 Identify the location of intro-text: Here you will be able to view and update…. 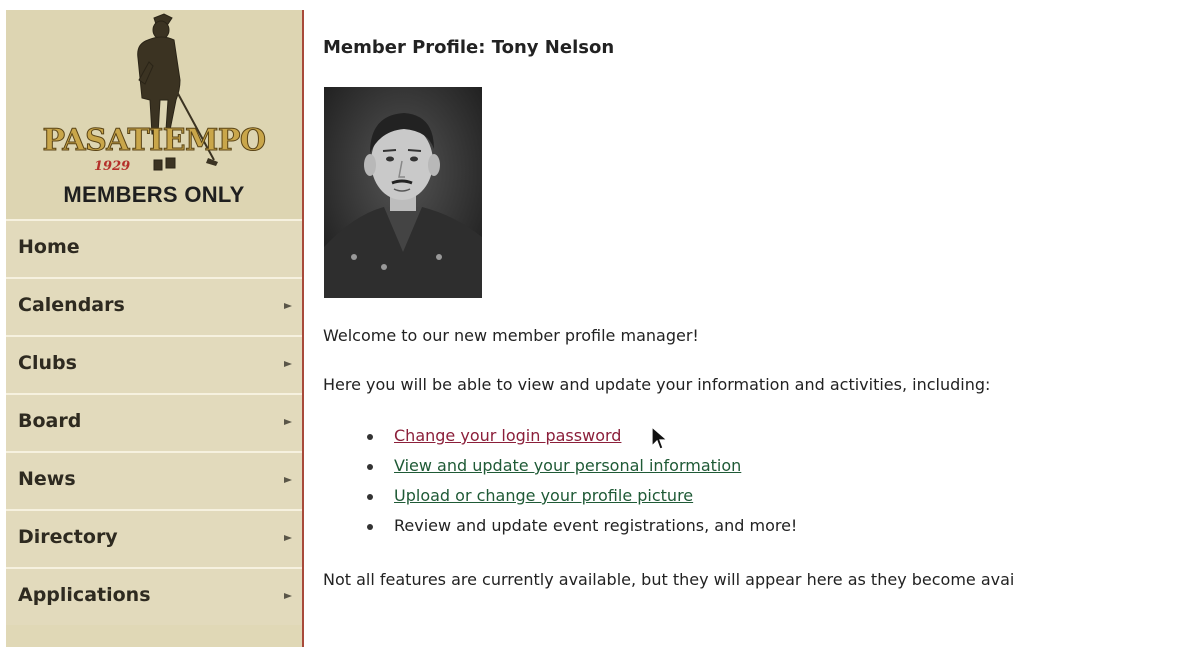
(657, 384).